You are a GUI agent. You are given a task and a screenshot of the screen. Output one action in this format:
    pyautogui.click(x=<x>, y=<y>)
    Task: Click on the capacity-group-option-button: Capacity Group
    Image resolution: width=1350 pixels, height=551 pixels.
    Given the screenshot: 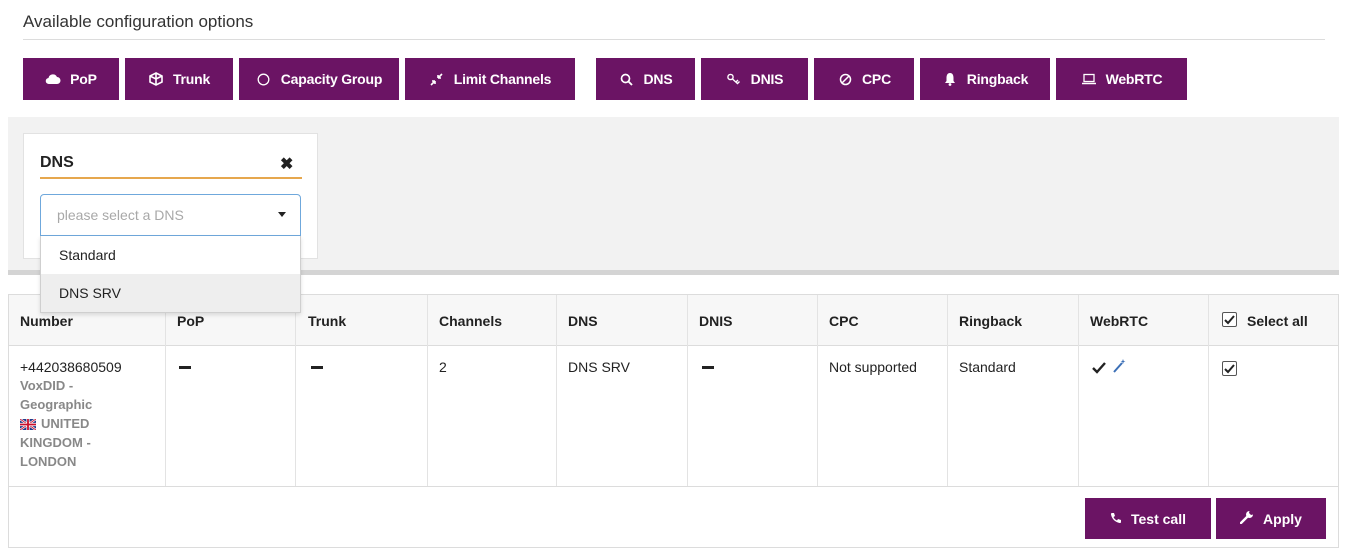 What is the action you would take?
    pyautogui.click(x=319, y=79)
    